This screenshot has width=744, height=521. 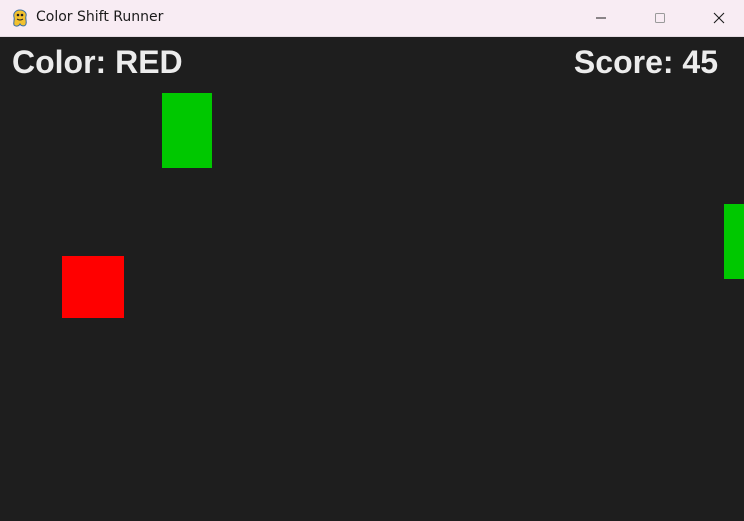 What do you see at coordinates (372, 18) in the screenshot?
I see `title-bar: Color Shift Runner` at bounding box center [372, 18].